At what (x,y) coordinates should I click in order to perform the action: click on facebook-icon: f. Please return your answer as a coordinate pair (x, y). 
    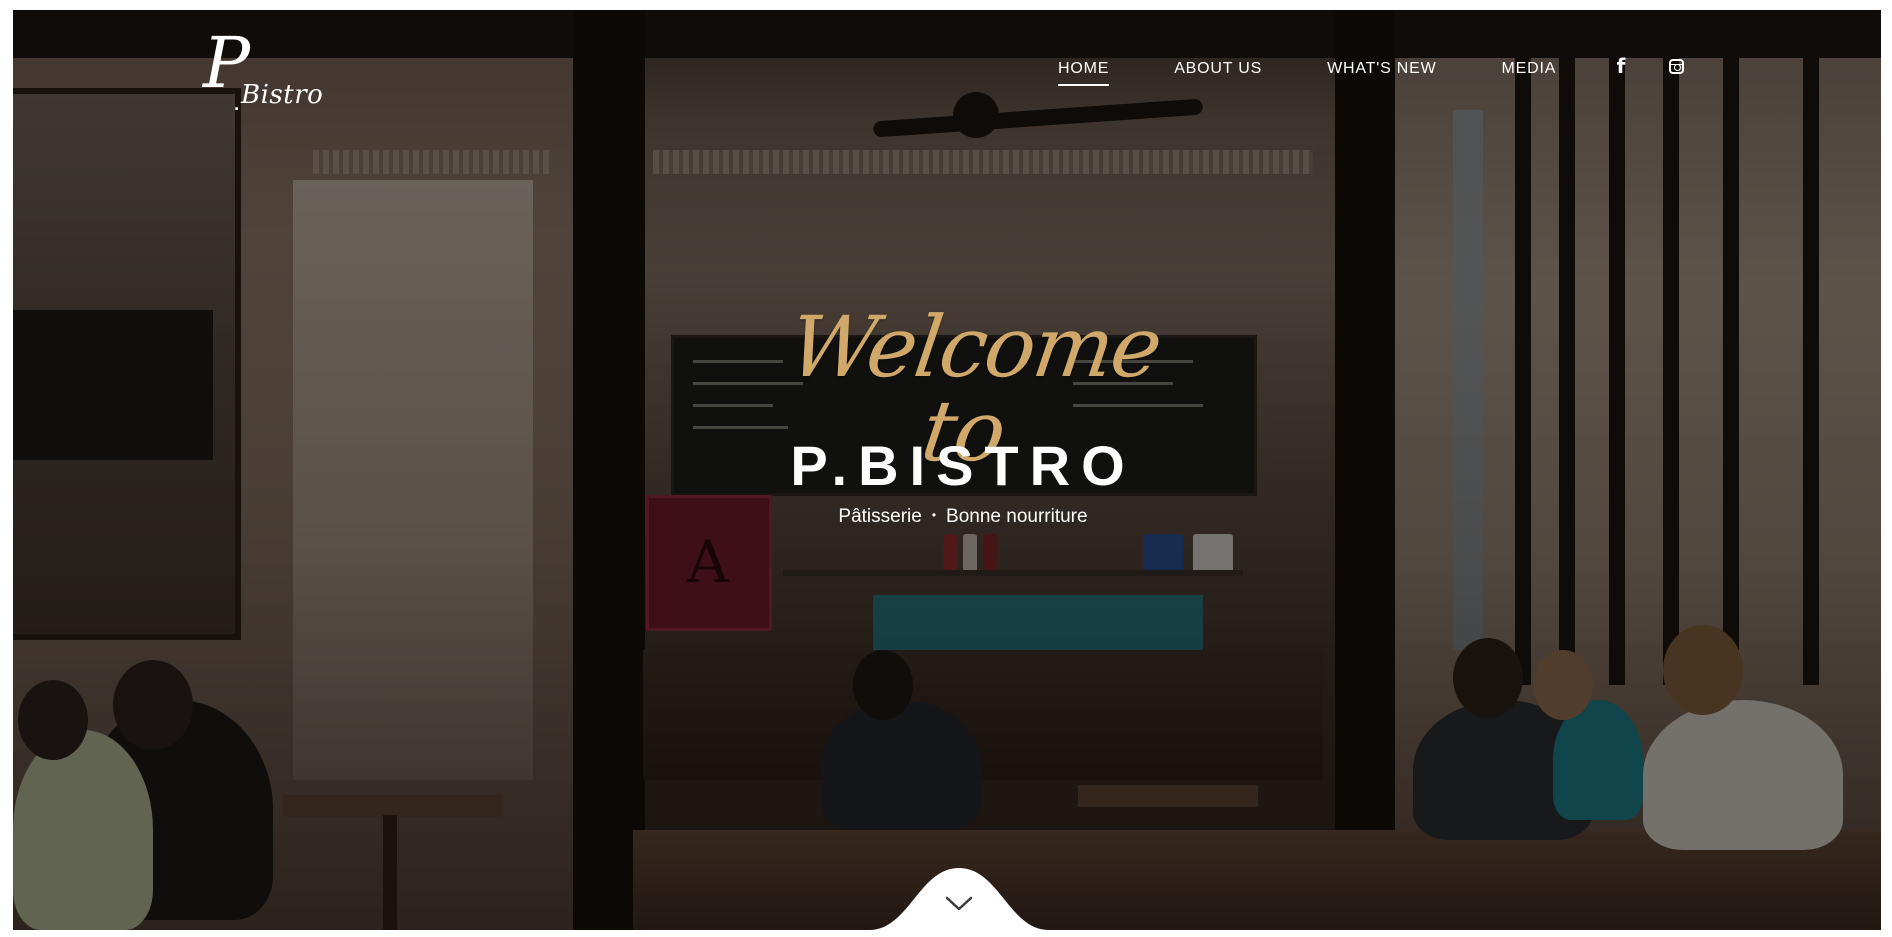
    Looking at the image, I should click on (1621, 66).